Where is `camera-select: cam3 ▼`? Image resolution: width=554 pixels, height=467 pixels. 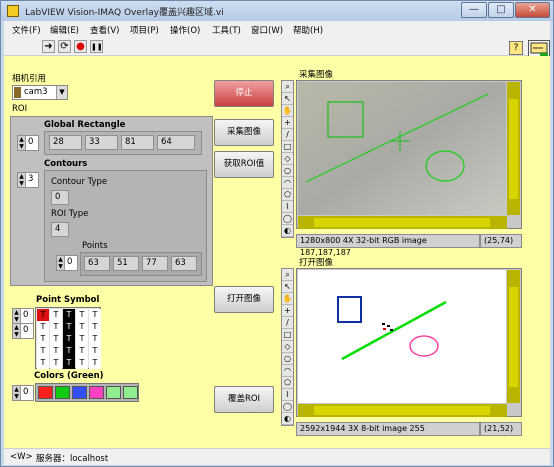
camera-select: cam3 ▼ is located at coordinates (40, 92).